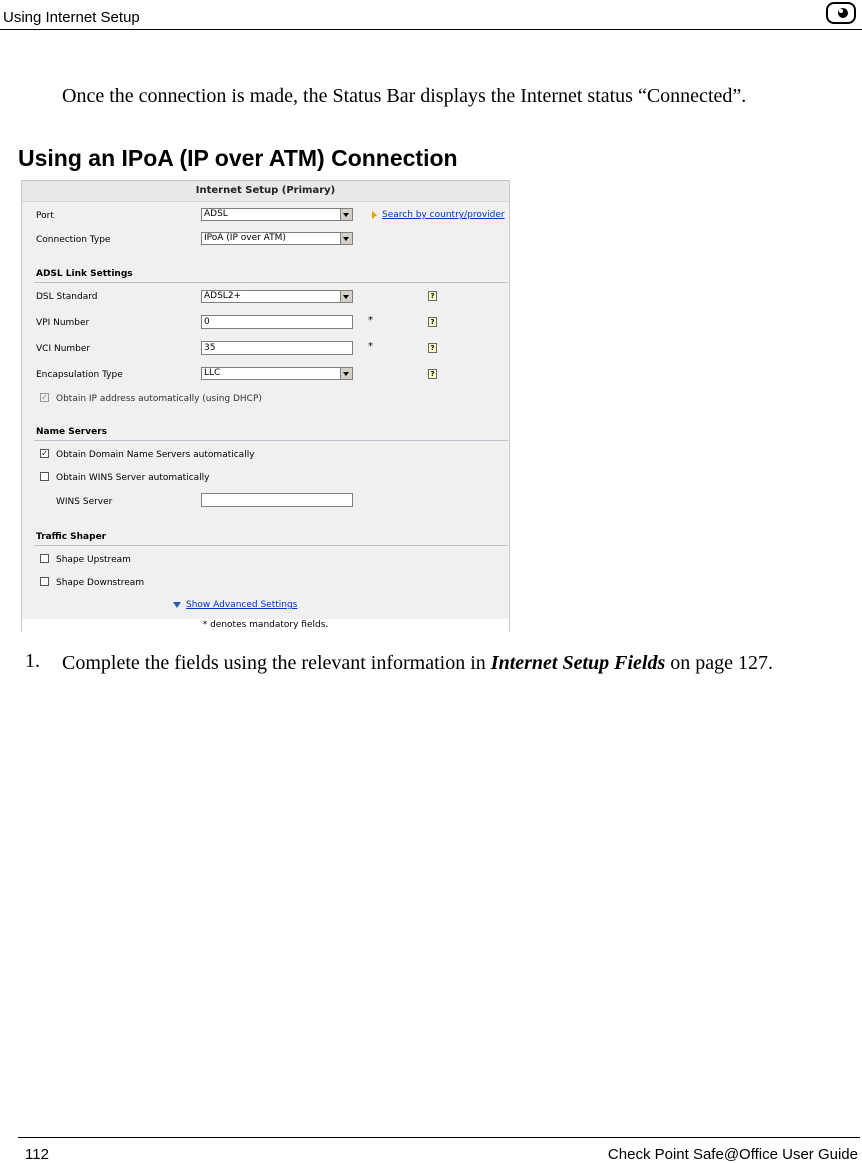 This screenshot has height=1163, width=862. What do you see at coordinates (439, 1137) in the screenshot?
I see `footer-rule` at bounding box center [439, 1137].